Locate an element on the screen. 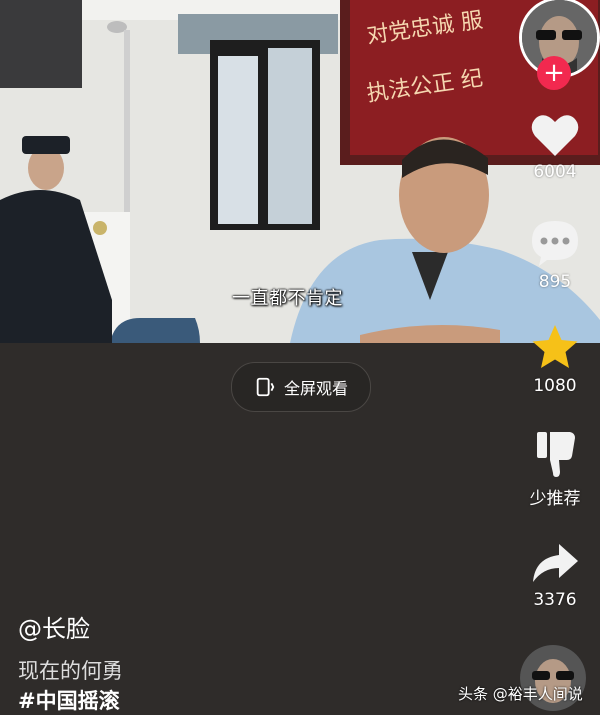 This screenshot has width=600, height=715. less-recommend-button: 少推荐 is located at coordinates (552, 468).